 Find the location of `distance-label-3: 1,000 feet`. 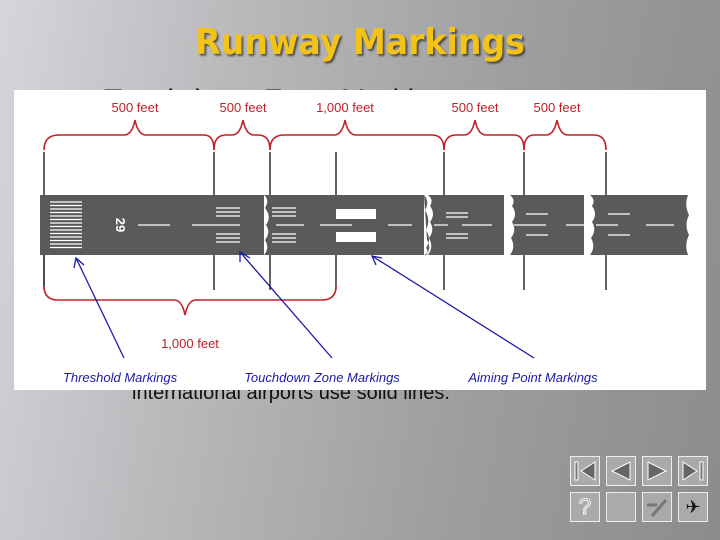

distance-label-3: 1,000 feet is located at coordinates (345, 107).